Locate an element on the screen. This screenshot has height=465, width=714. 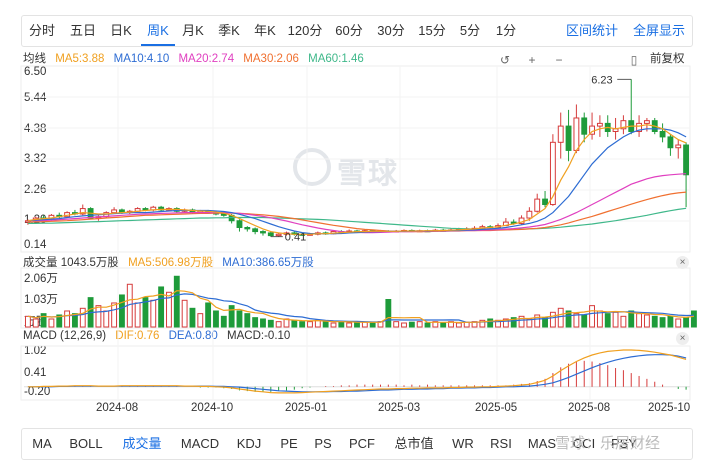
date-tick: 2024-08 is located at coordinates (117, 408).